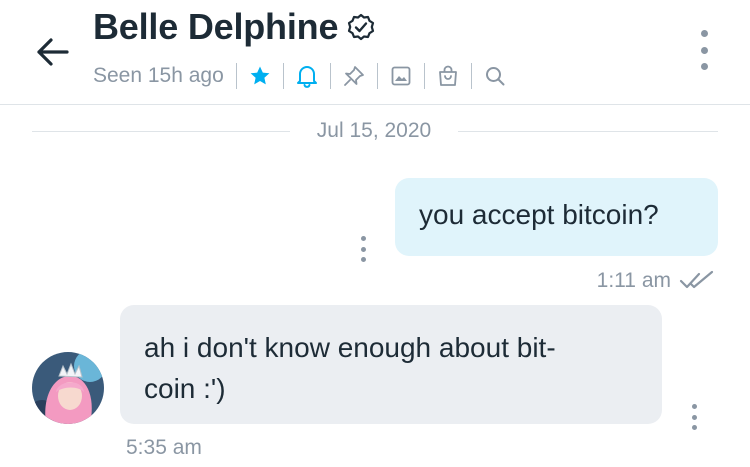 The height and width of the screenshot is (467, 750). Describe the element at coordinates (401, 76) in the screenshot. I see `image-icon` at that location.